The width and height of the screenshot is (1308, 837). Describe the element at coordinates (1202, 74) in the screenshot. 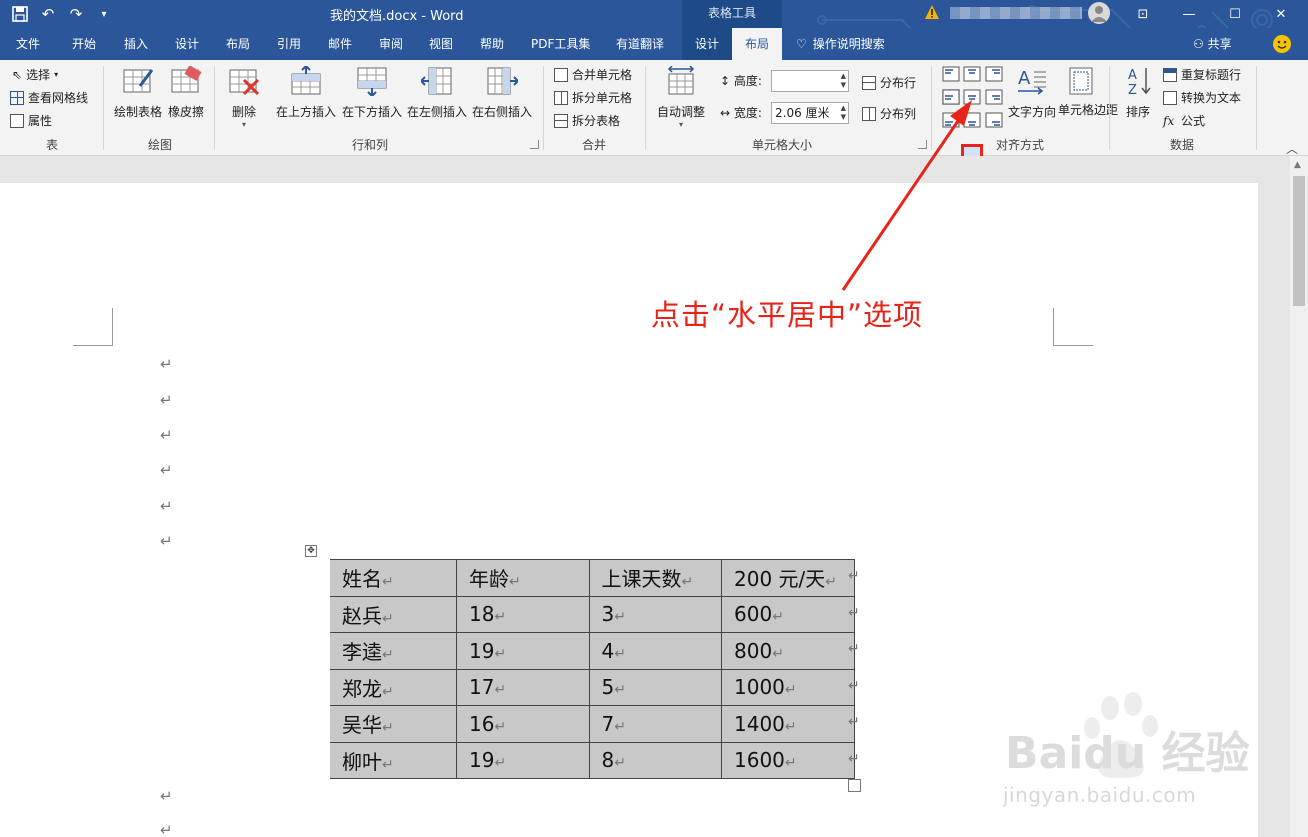

I see `repeat-header-button: 重复标题行` at that location.